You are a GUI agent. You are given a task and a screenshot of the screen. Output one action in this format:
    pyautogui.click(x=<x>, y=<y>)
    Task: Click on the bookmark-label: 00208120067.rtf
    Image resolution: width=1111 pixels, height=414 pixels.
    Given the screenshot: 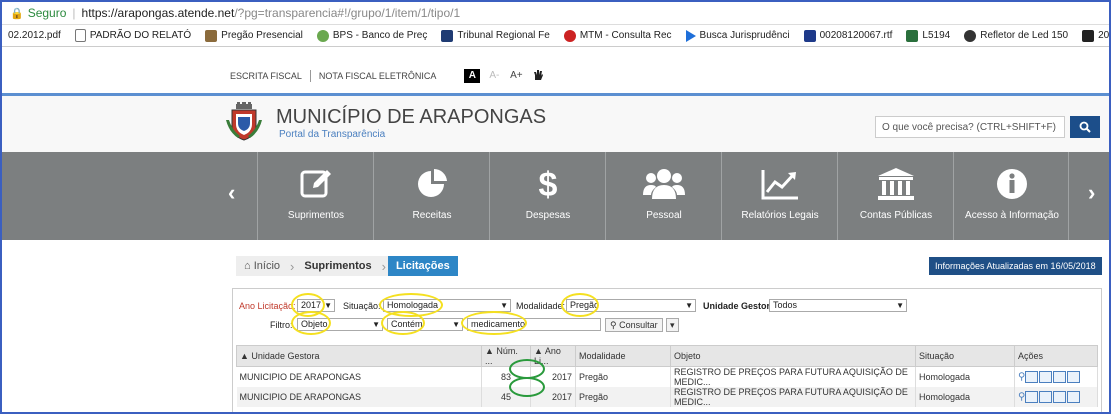 What is the action you would take?
    pyautogui.click(x=856, y=35)
    